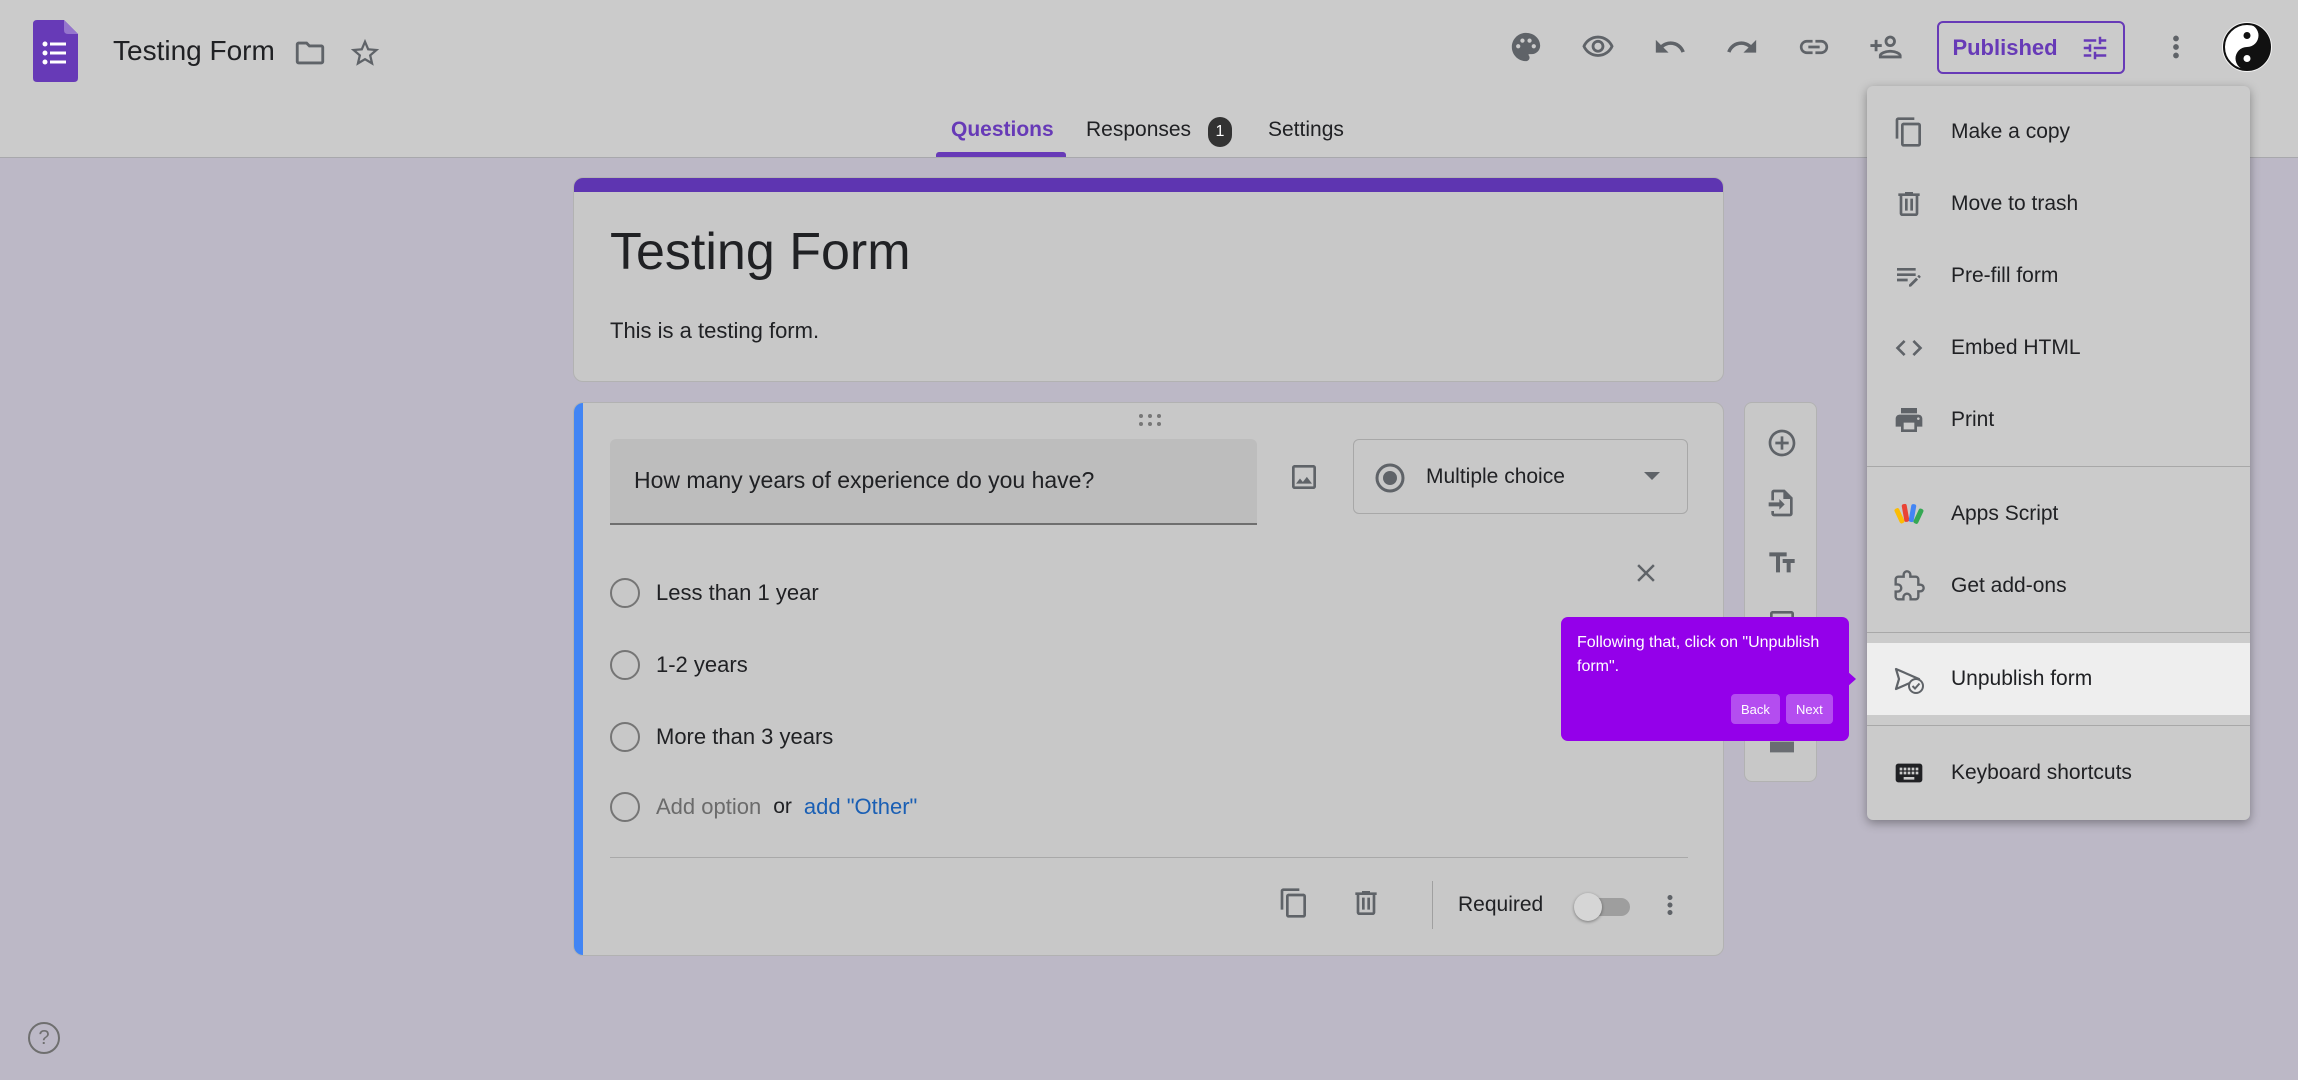  Describe the element at coordinates (1652, 476) in the screenshot. I see `chevron-down-icon` at that location.